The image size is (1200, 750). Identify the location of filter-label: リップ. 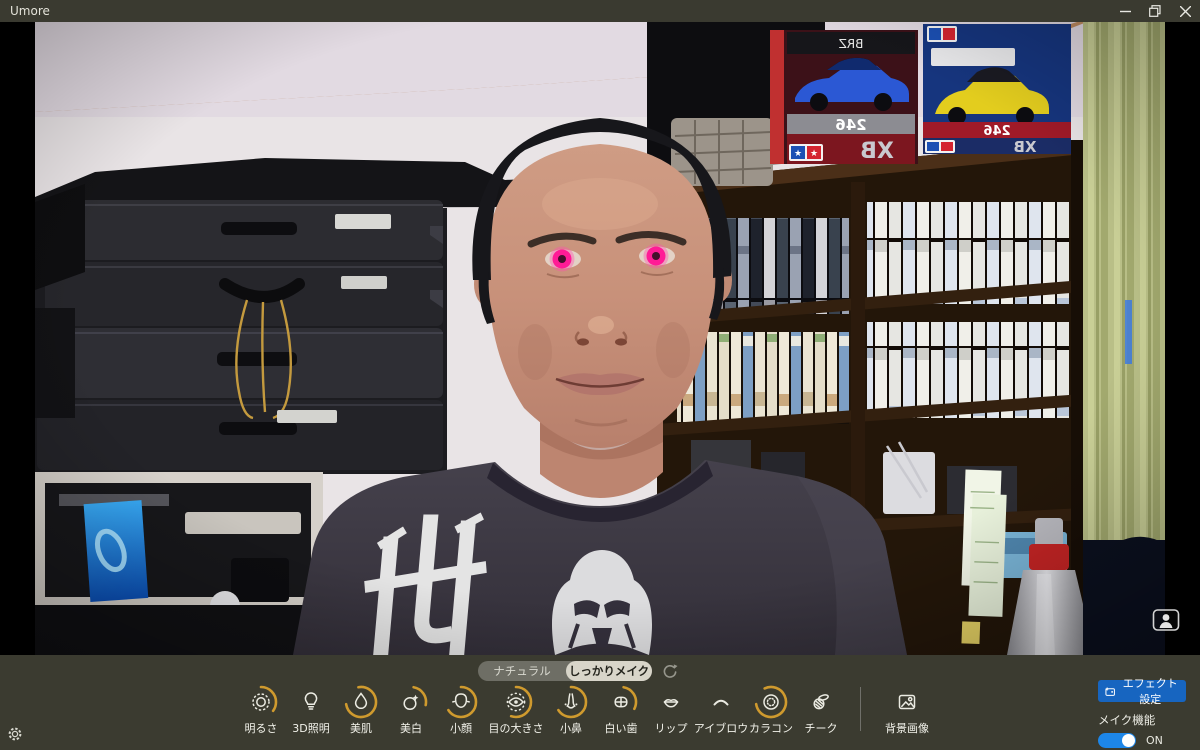
(671, 728).